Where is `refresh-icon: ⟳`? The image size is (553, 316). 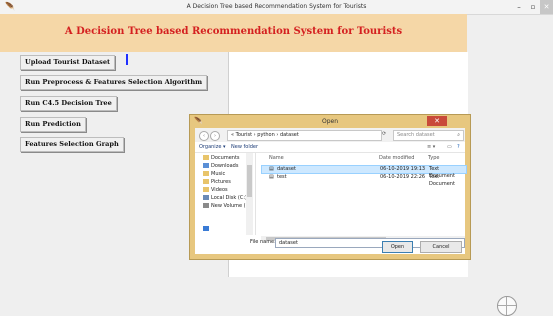
refresh-icon: ⟳ is located at coordinates (384, 134).